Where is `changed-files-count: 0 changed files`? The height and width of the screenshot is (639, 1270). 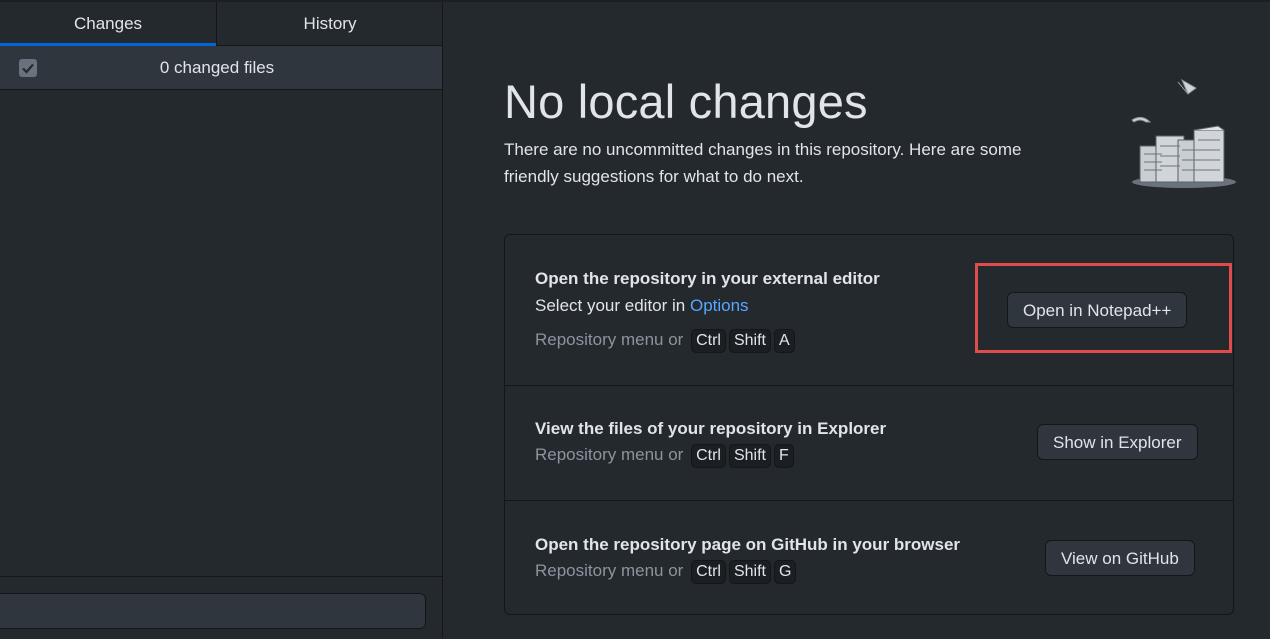 changed-files-count: 0 changed files is located at coordinates (217, 67).